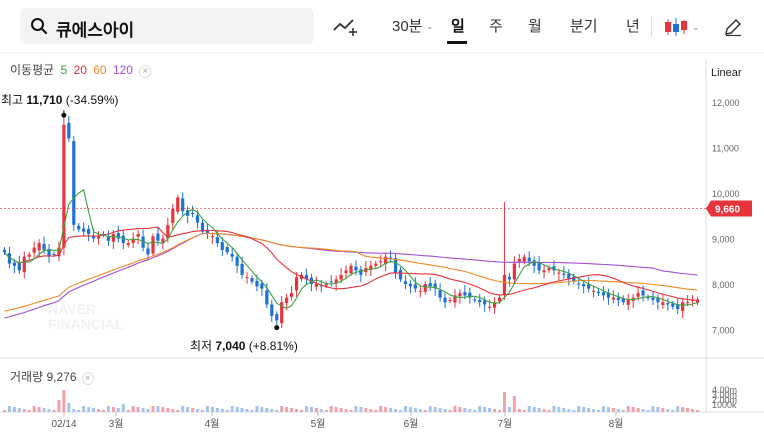  What do you see at coordinates (13, 100) in the screenshot?
I see `high-prefix: 최고` at bounding box center [13, 100].